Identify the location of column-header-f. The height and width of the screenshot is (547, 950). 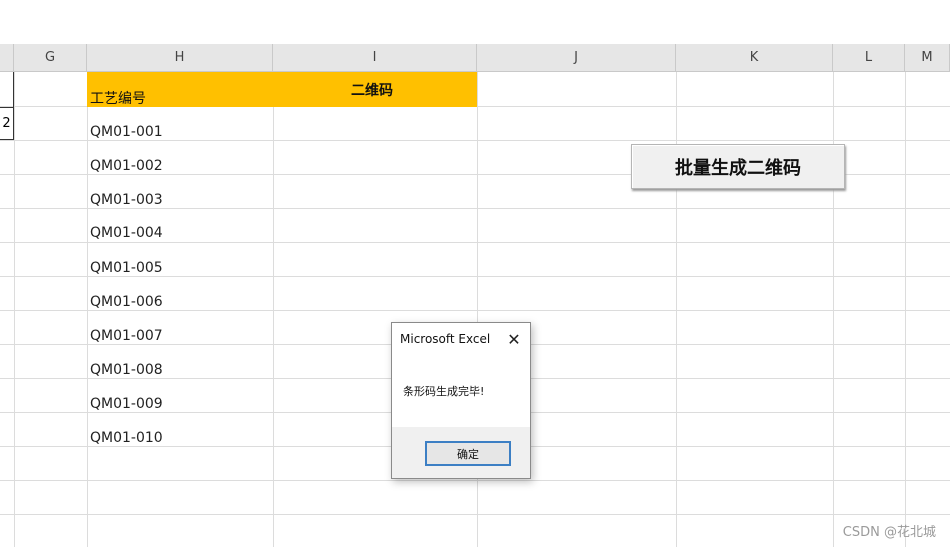
(7, 58).